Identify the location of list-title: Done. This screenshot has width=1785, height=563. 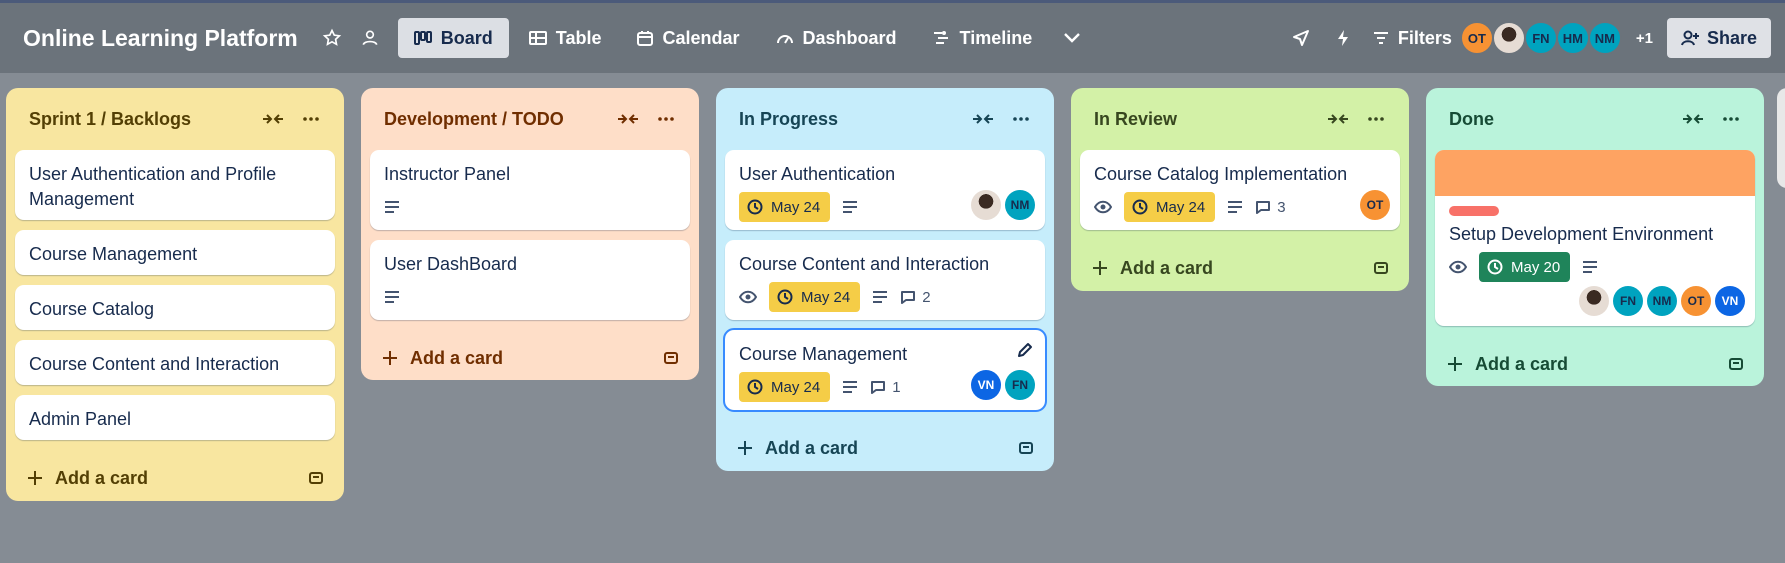
(1560, 119).